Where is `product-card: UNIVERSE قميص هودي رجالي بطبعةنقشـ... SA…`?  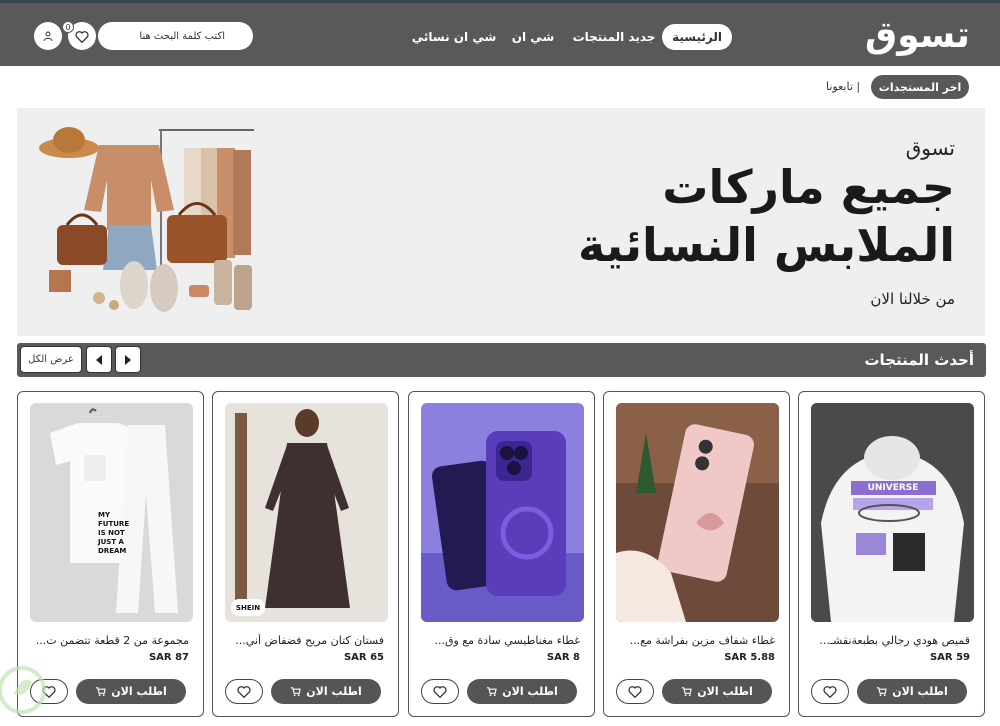
product-card: UNIVERSE قميص هودي رجالي بطبعةنقشـ... SA… is located at coordinates (891, 554).